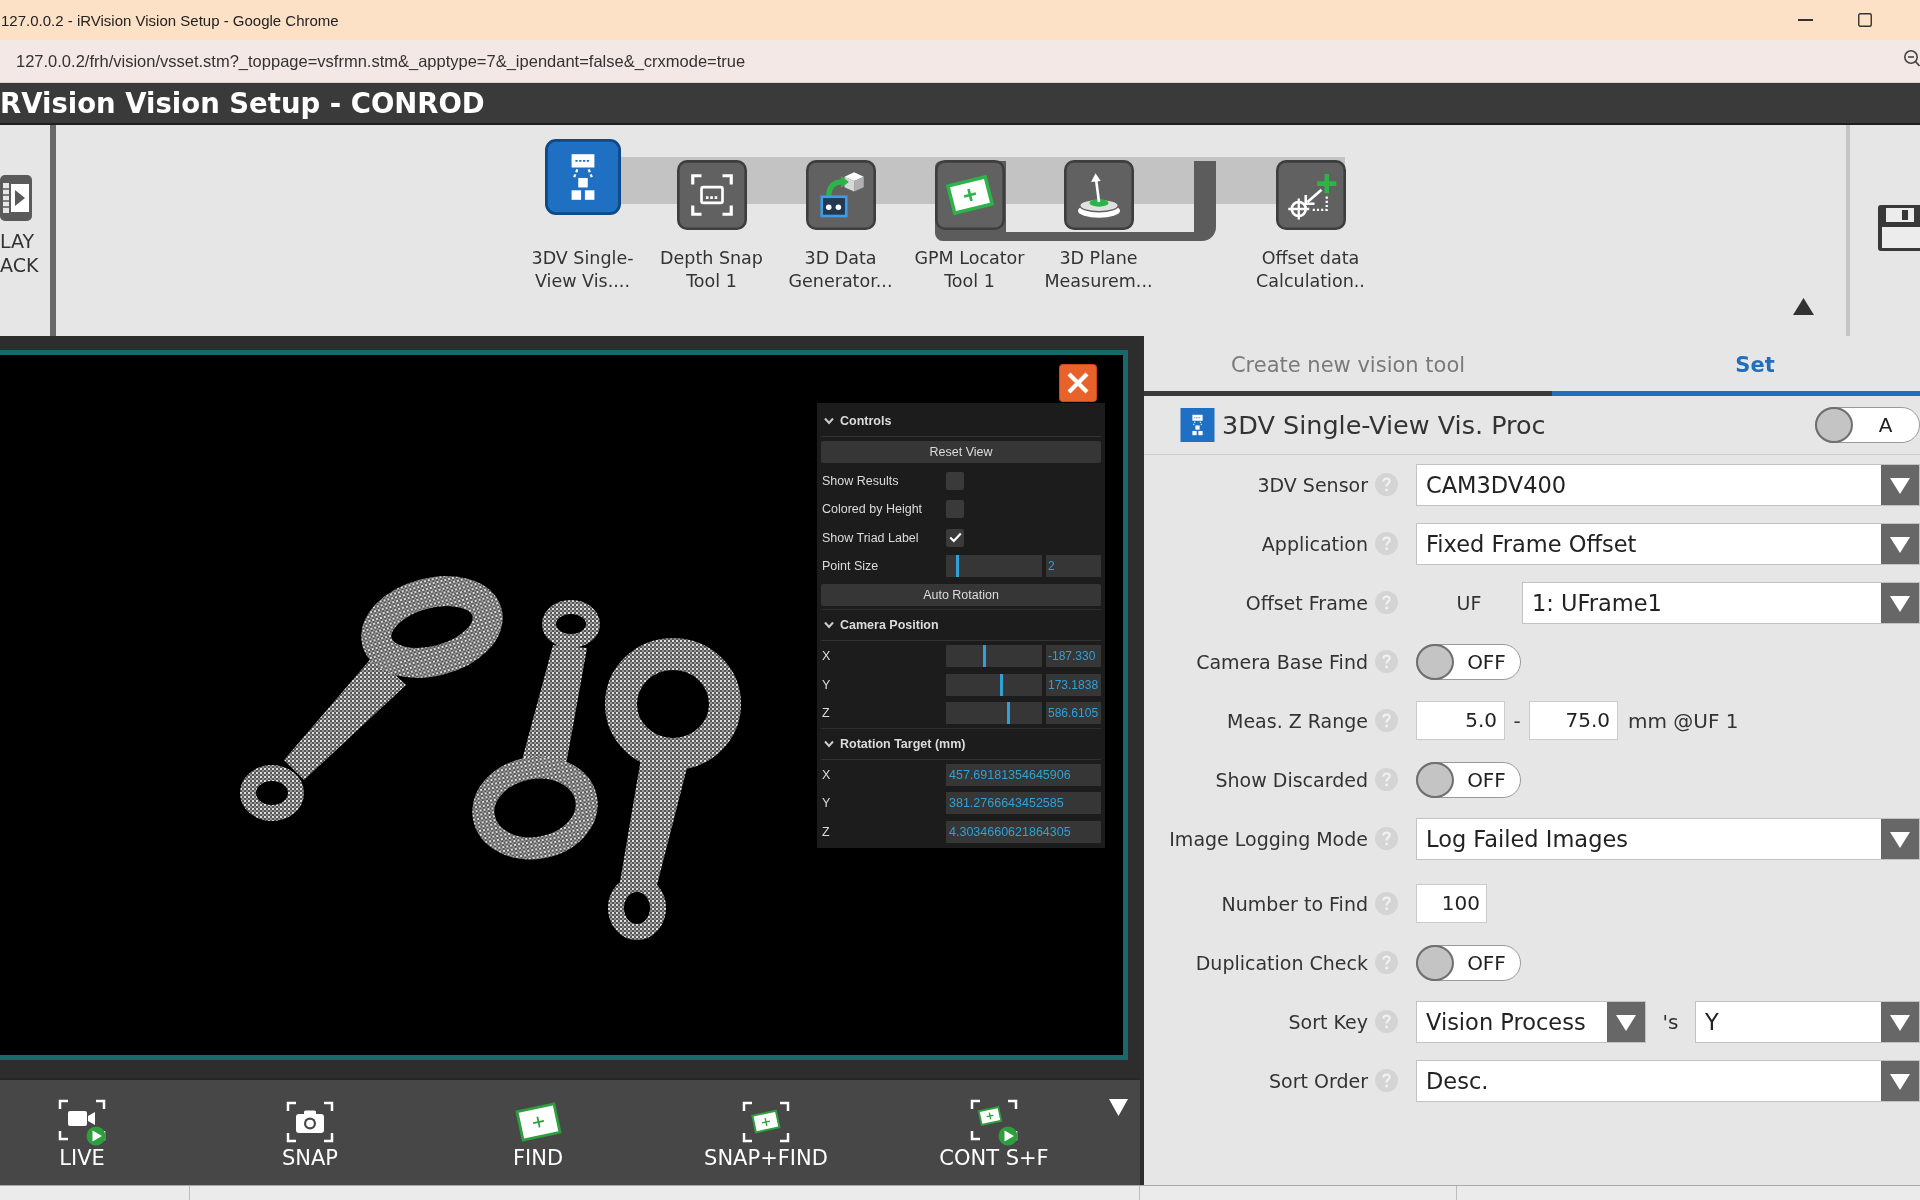  Describe the element at coordinates (1314, 543) in the screenshot. I see `field-label: Application` at that location.